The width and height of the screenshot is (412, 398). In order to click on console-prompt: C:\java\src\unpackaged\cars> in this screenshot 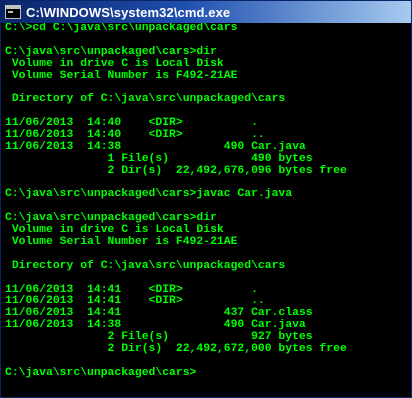, I will do `click(206, 373)`.